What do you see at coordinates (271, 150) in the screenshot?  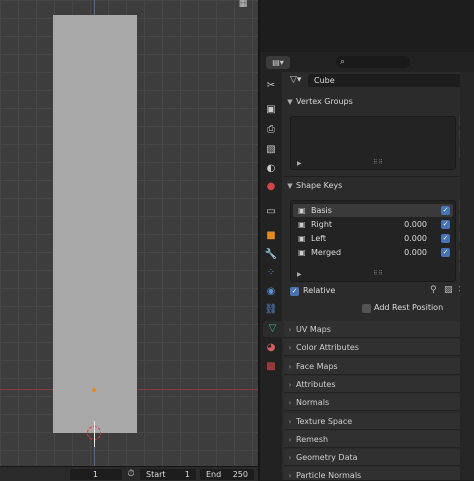 I see `tab-view-layer: ▧` at bounding box center [271, 150].